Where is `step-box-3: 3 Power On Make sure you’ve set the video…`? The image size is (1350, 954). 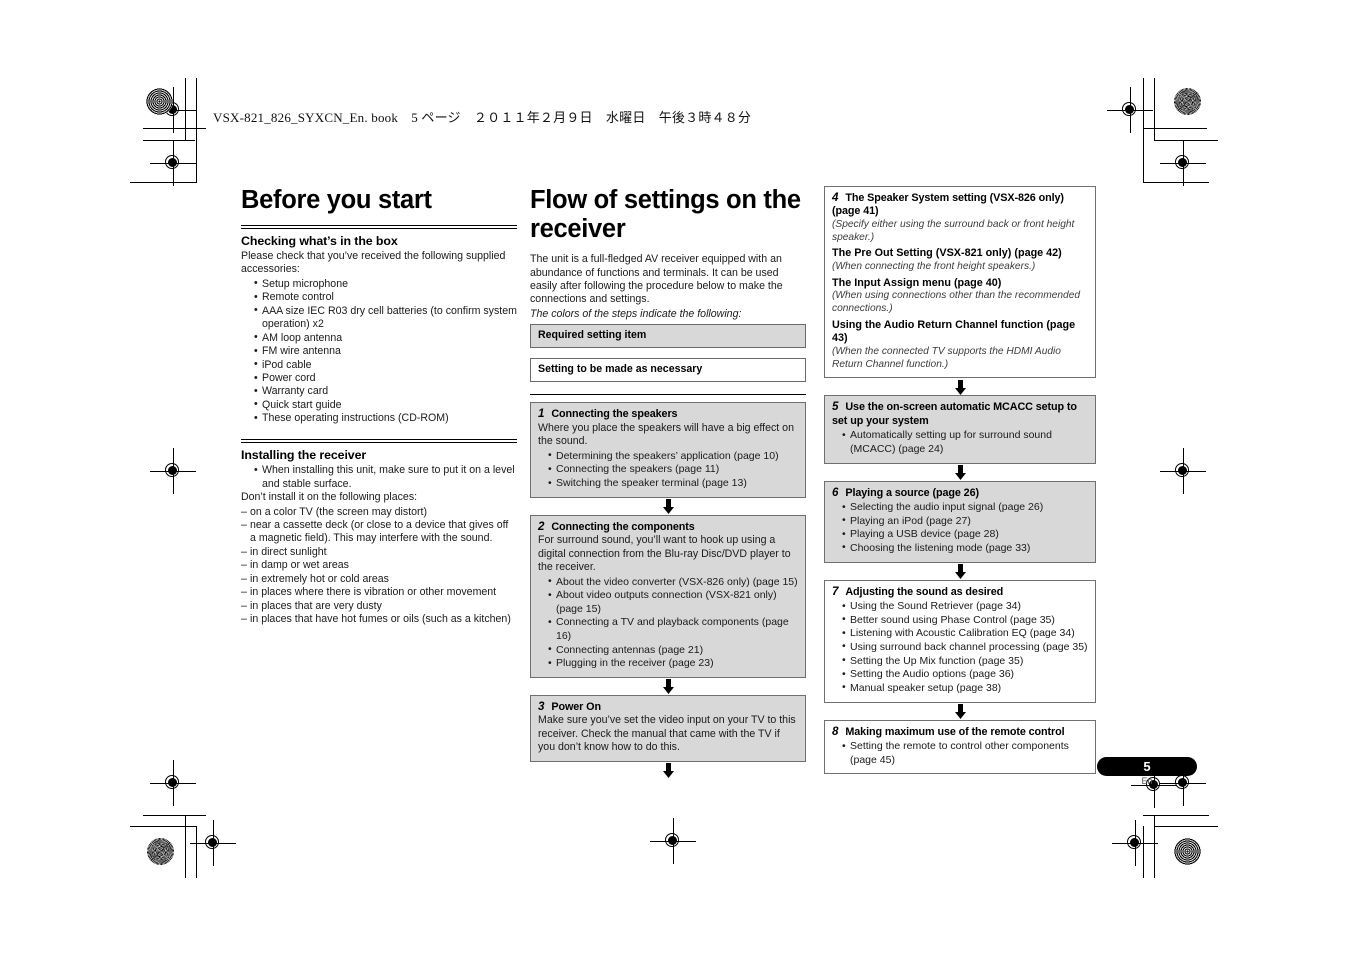 step-box-3: 3 Power On Make sure you’ve set the video… is located at coordinates (668, 728).